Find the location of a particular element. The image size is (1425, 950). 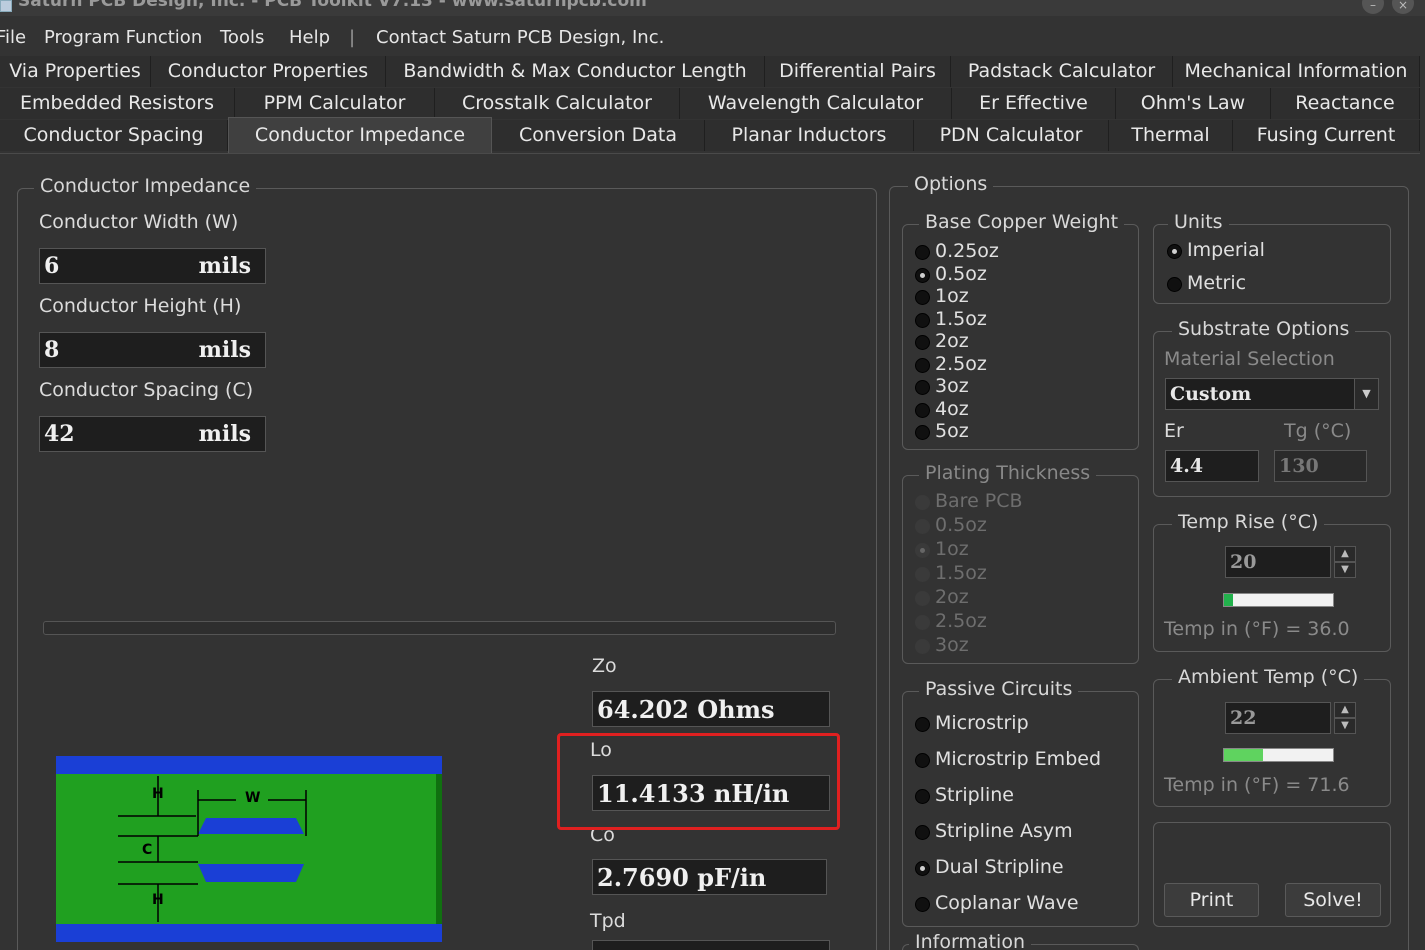

plating-radio-label: 2.5oz is located at coordinates (961, 621).